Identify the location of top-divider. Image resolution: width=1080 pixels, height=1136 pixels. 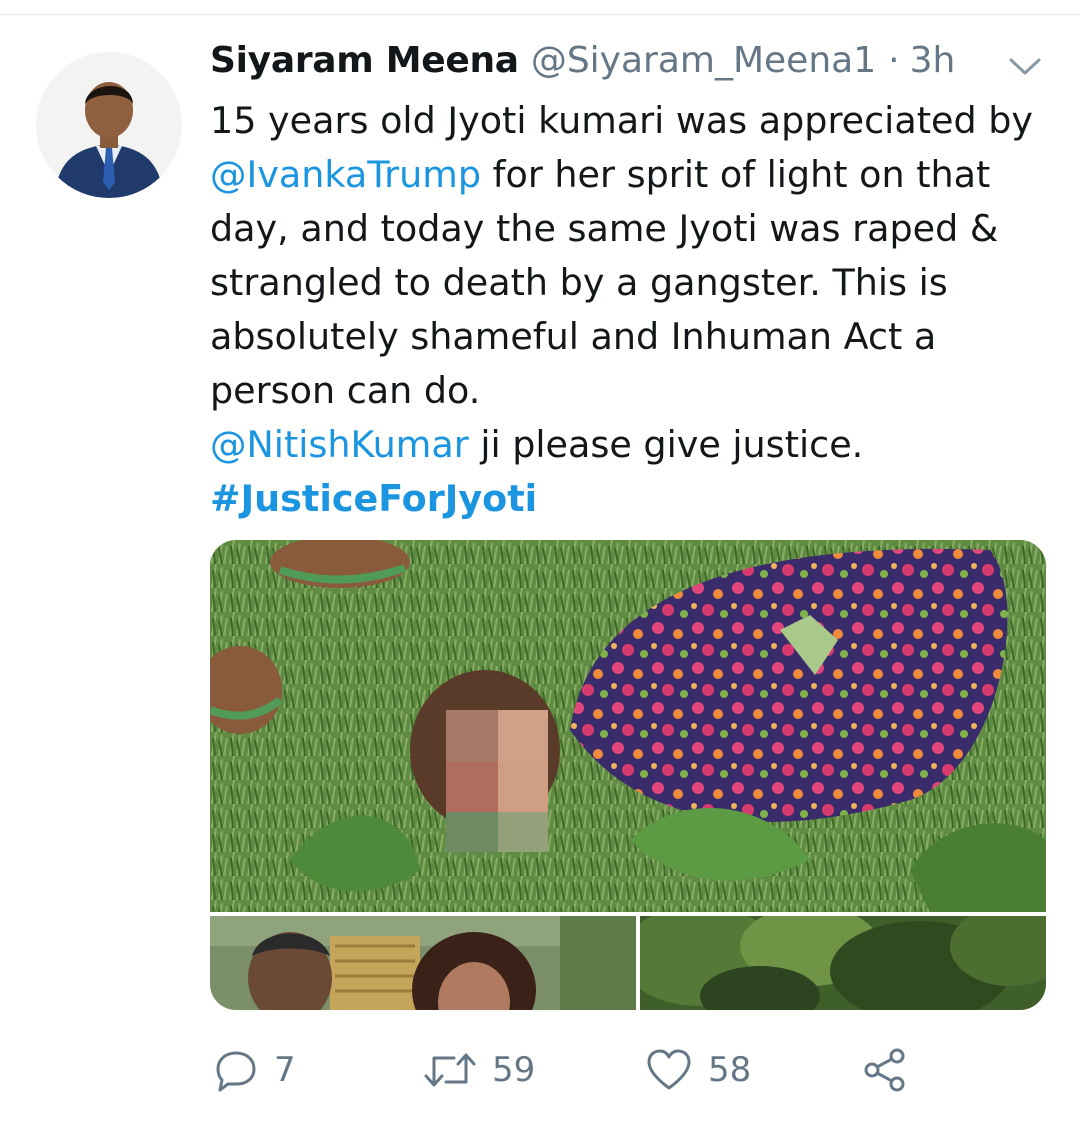
(540, 14).